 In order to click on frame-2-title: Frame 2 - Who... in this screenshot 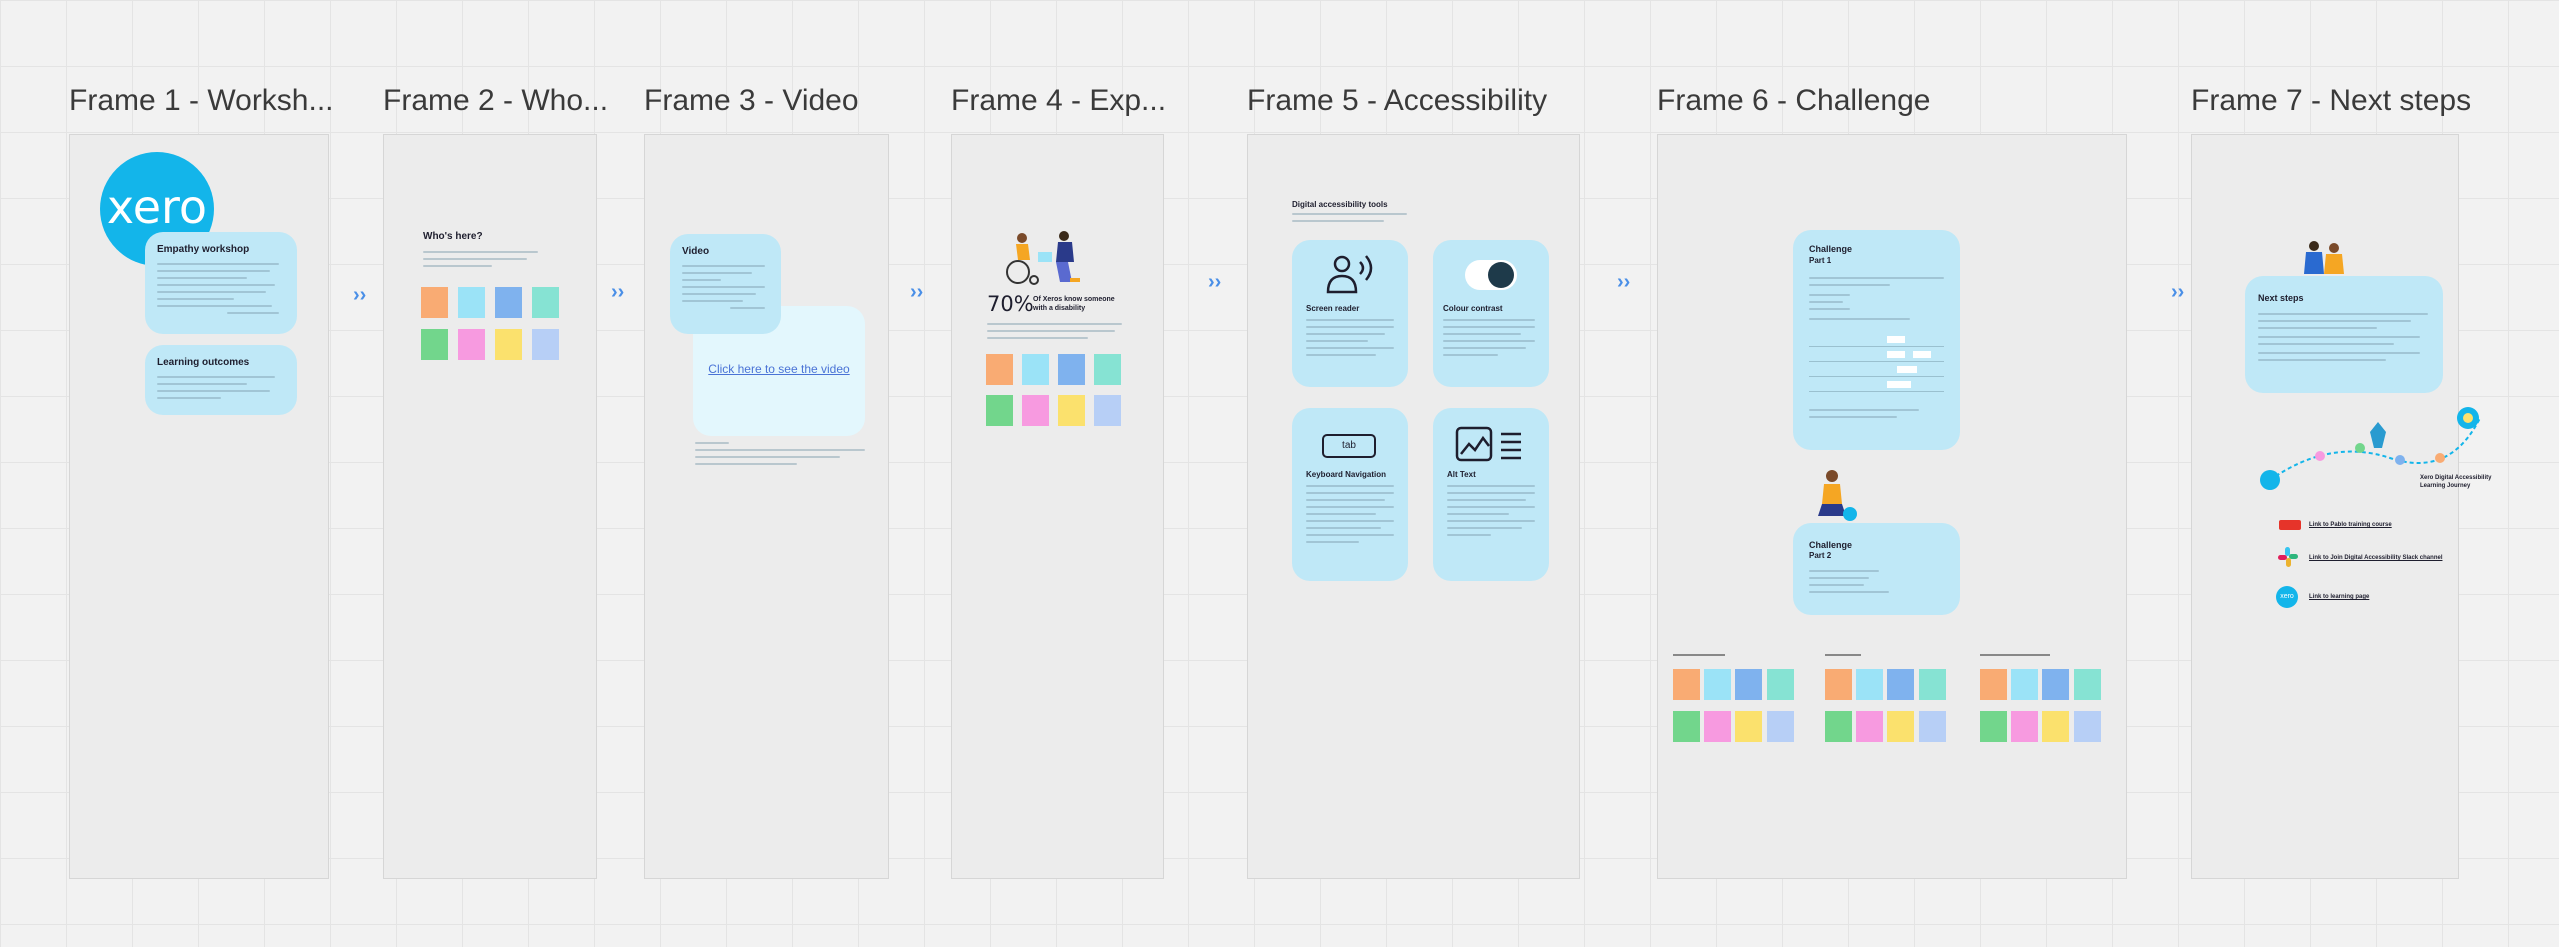, I will do `click(495, 101)`.